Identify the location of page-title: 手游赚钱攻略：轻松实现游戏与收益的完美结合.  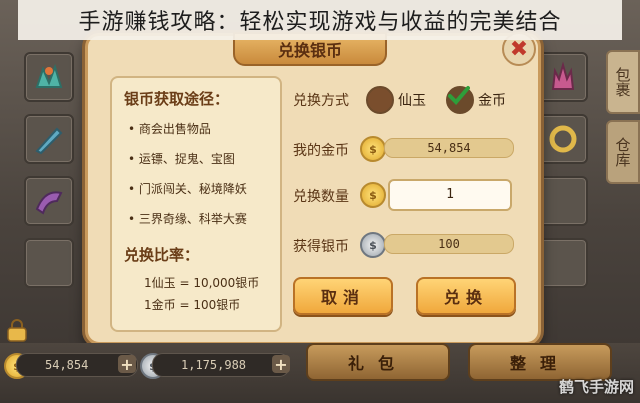
(320, 20).